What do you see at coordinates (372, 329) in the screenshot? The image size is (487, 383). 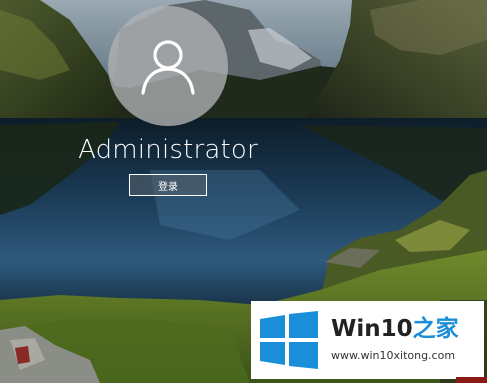 I see `watermark-brand: Win10` at bounding box center [372, 329].